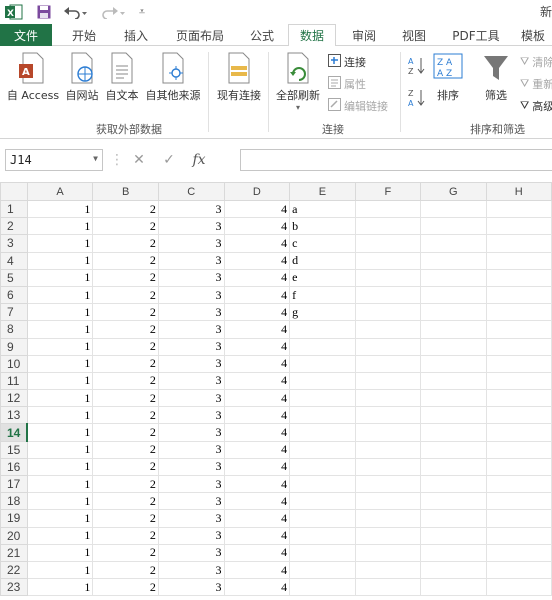  Describe the element at coordinates (54, 160) in the screenshot. I see `name-box: J14 ▼` at that location.